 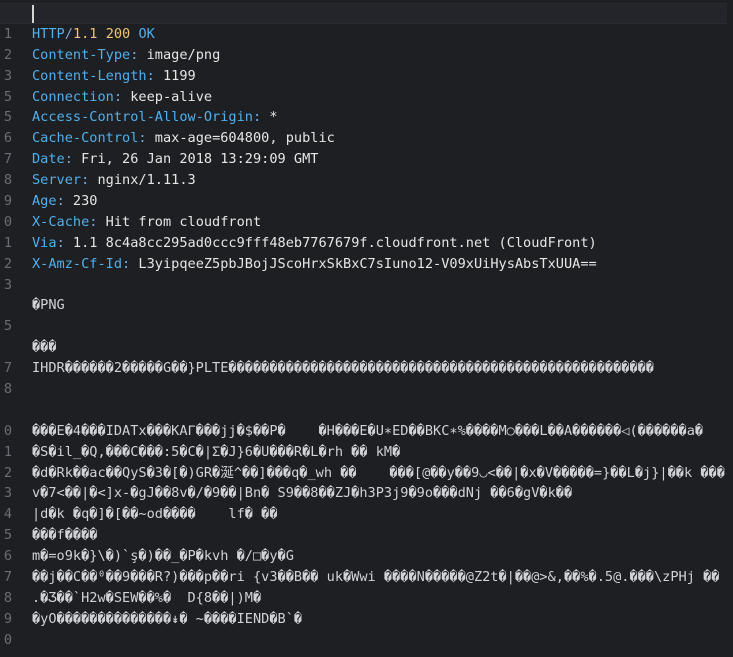 I want to click on header-key: Content-Type, so click(x=81, y=54).